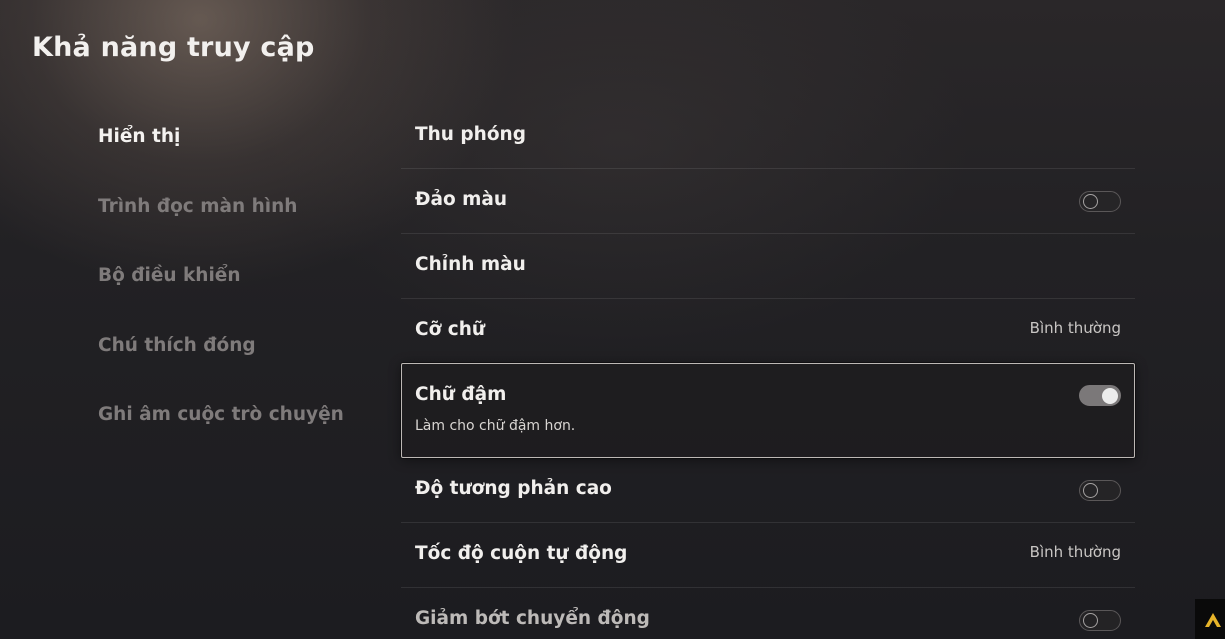  I want to click on setting-invert-colors: Đảo màu, so click(768, 201).